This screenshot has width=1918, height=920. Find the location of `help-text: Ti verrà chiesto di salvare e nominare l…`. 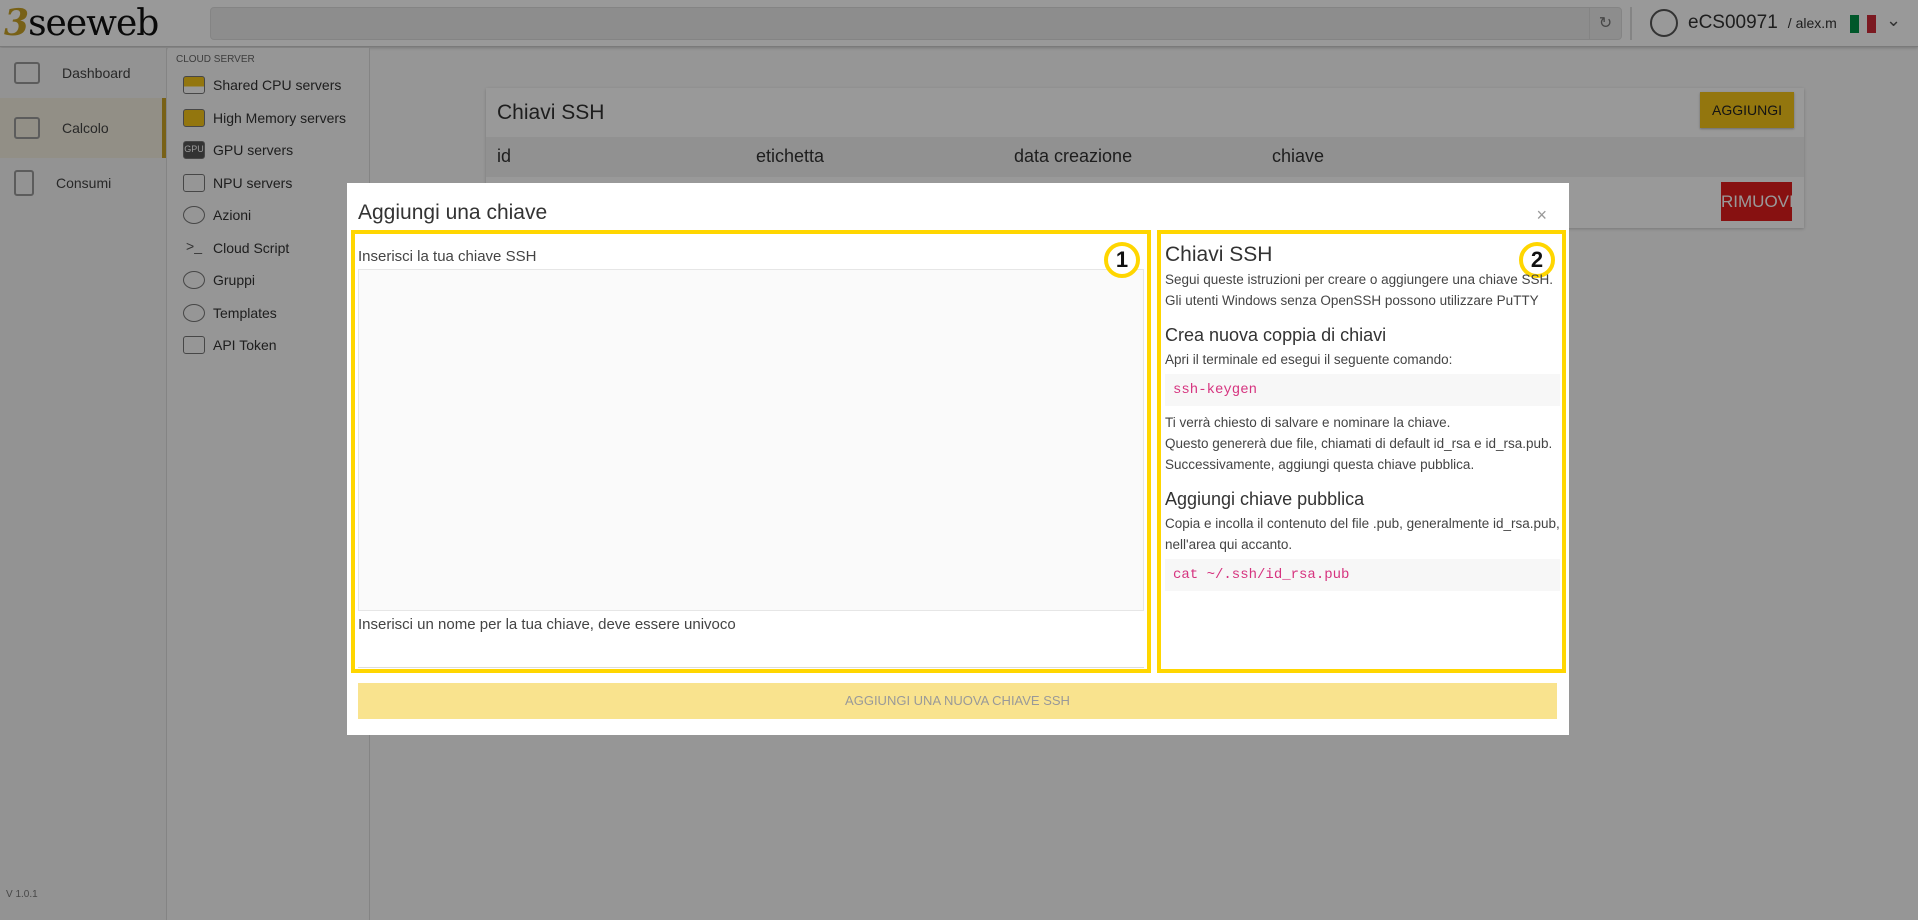

help-text: Ti verrà chiesto di salvare e nominare l… is located at coordinates (1308, 422).